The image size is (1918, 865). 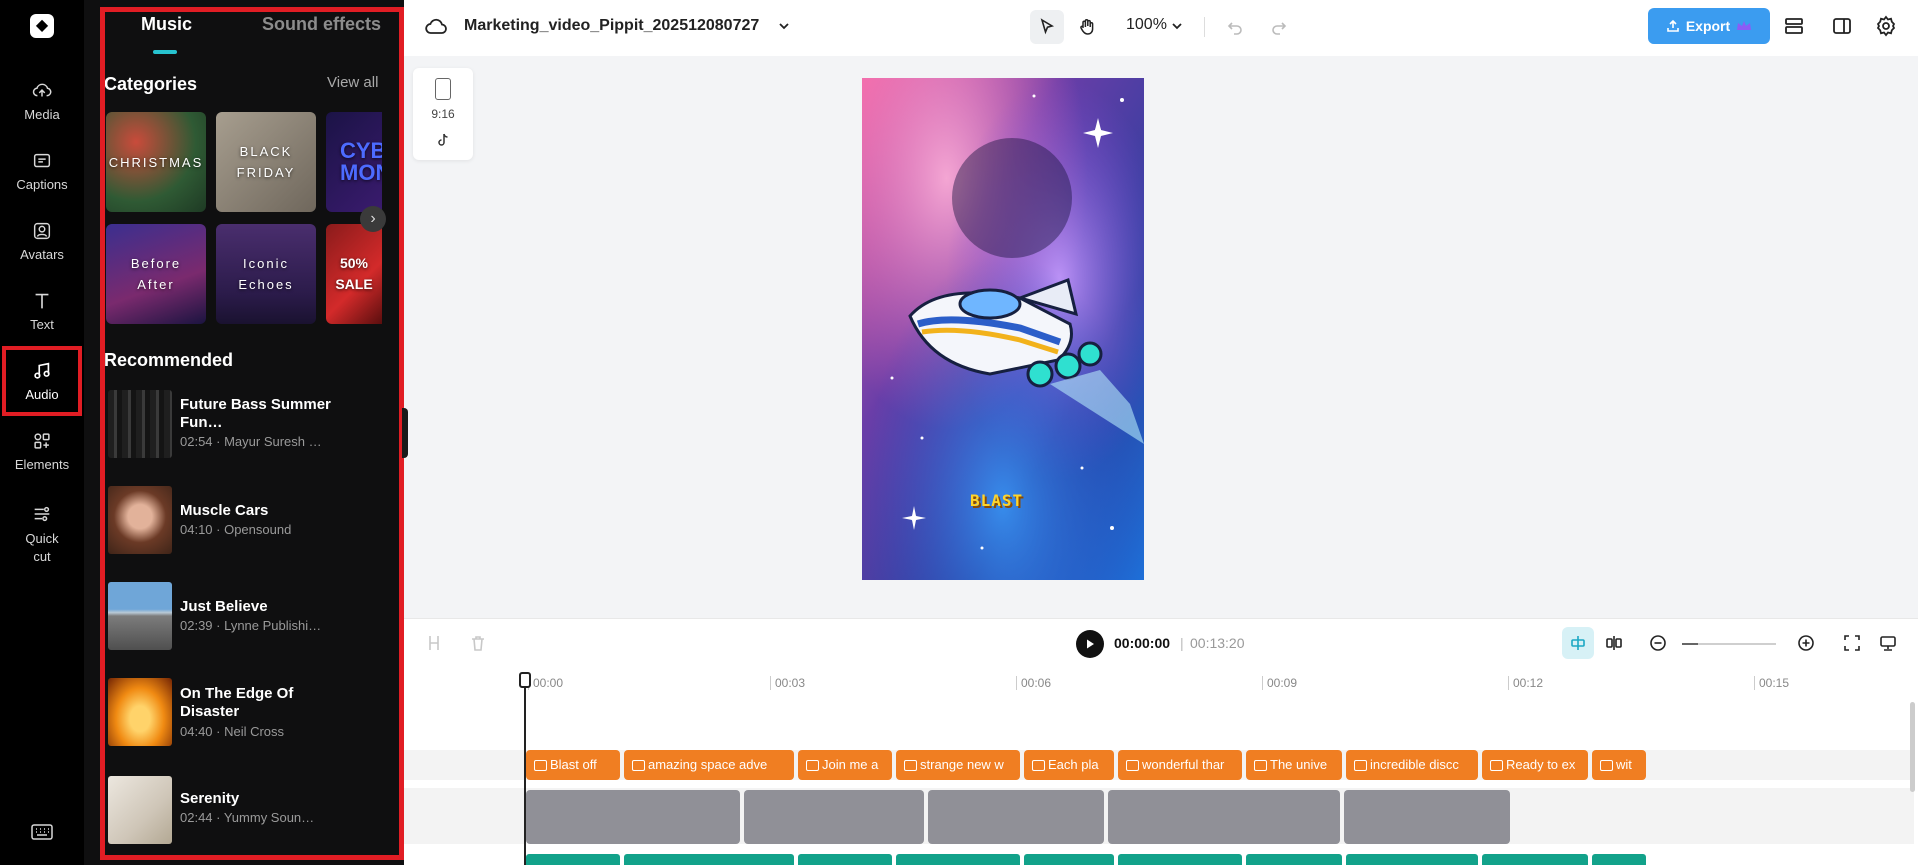 I want to click on rail-item-quick-cut: Quick cut, so click(x=42, y=534).